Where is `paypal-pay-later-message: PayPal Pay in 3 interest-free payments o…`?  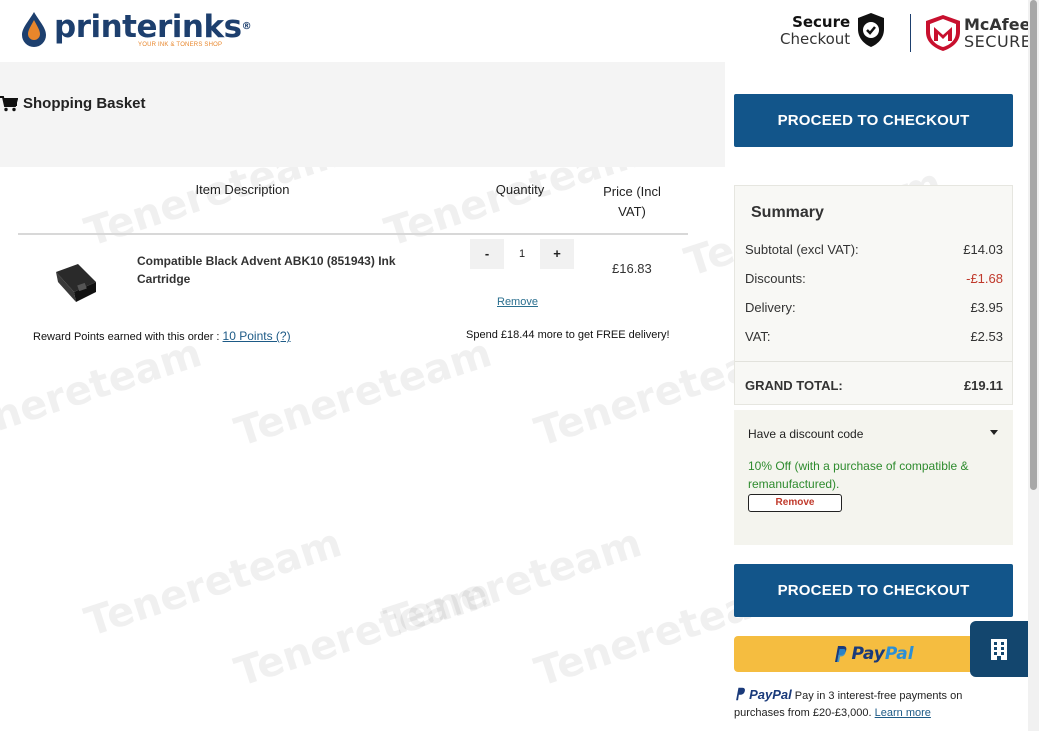 paypal-pay-later-message: PayPal Pay in 3 interest-free payments o… is located at coordinates (848, 703).